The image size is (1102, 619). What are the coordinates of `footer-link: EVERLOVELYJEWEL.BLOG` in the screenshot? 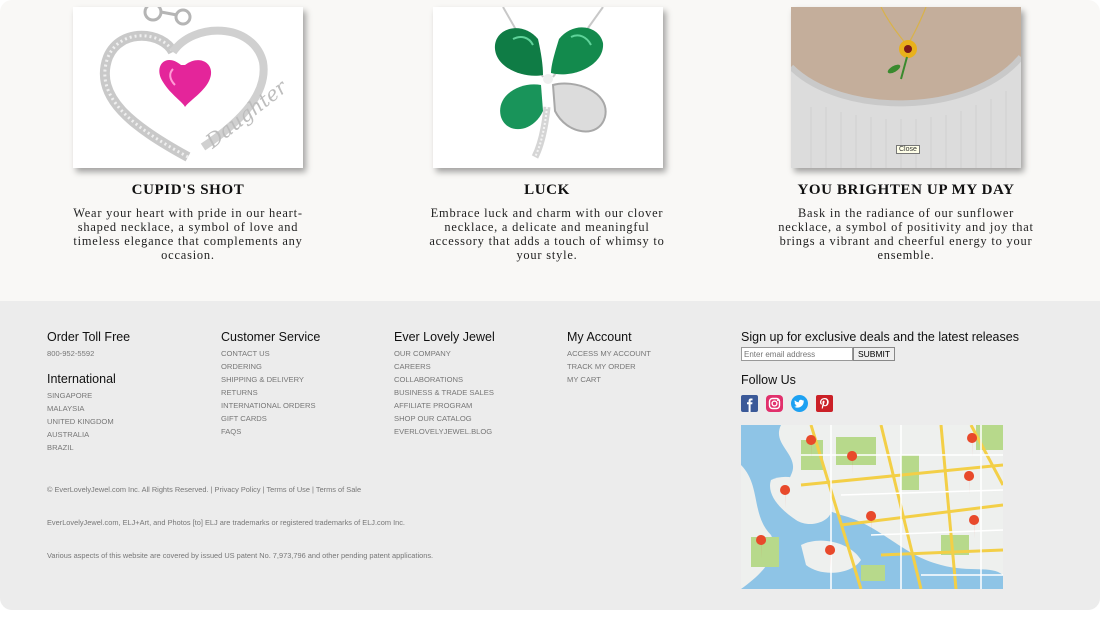 It's located at (444, 431).